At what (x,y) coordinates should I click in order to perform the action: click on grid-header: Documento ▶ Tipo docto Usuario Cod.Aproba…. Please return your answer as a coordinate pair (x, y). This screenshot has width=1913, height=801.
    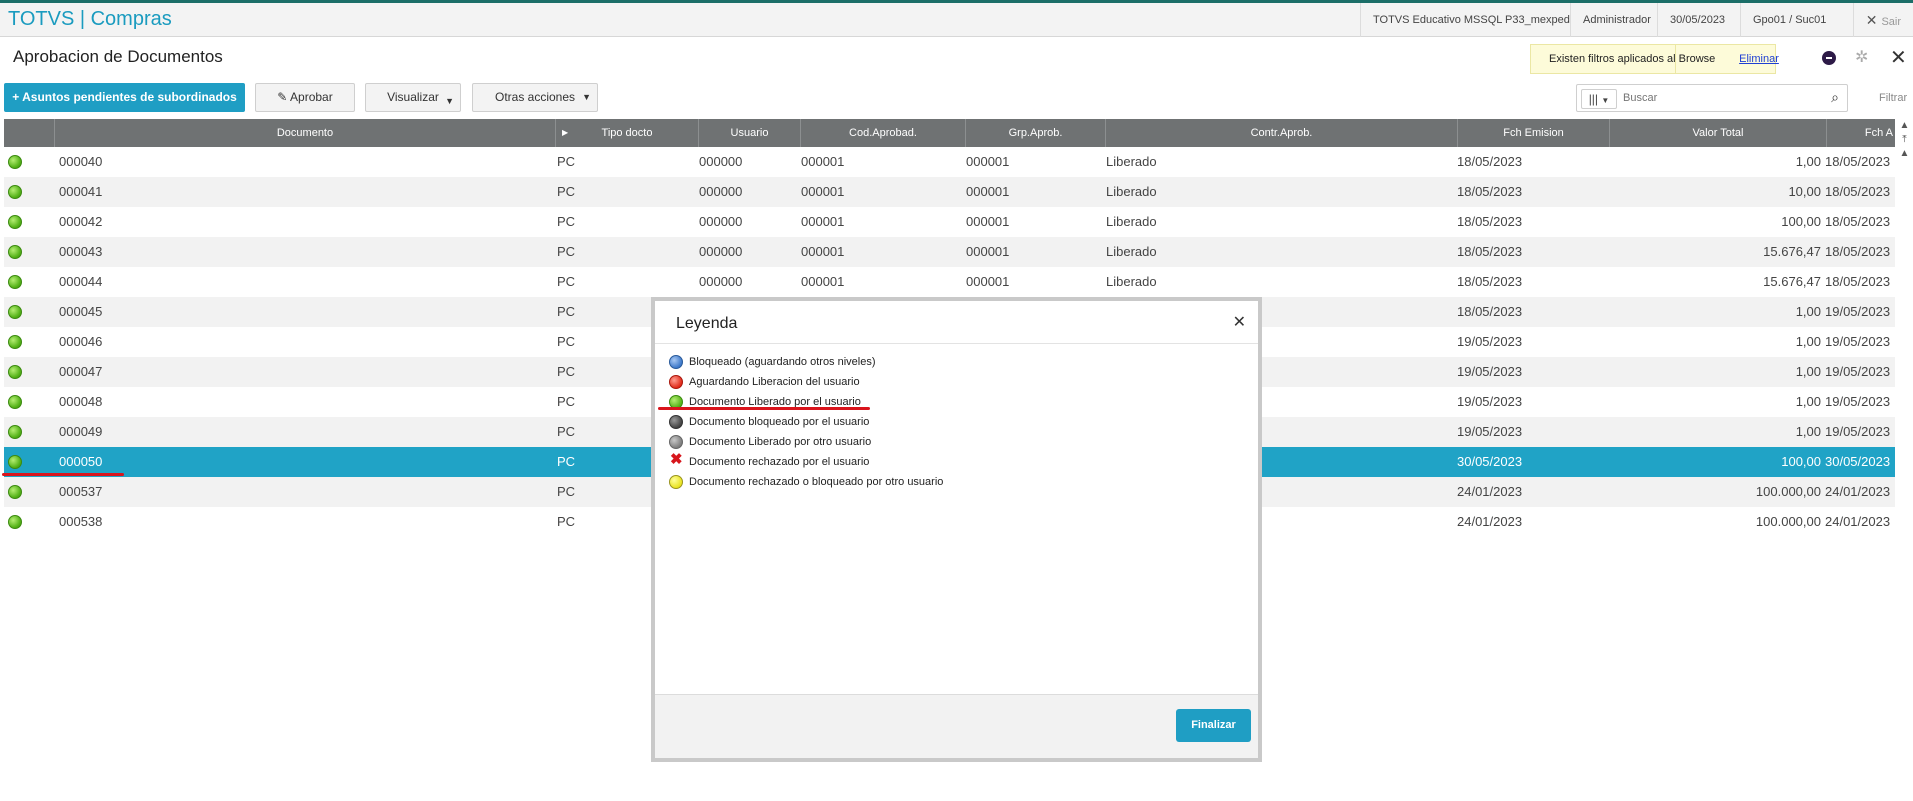
    Looking at the image, I should click on (949, 133).